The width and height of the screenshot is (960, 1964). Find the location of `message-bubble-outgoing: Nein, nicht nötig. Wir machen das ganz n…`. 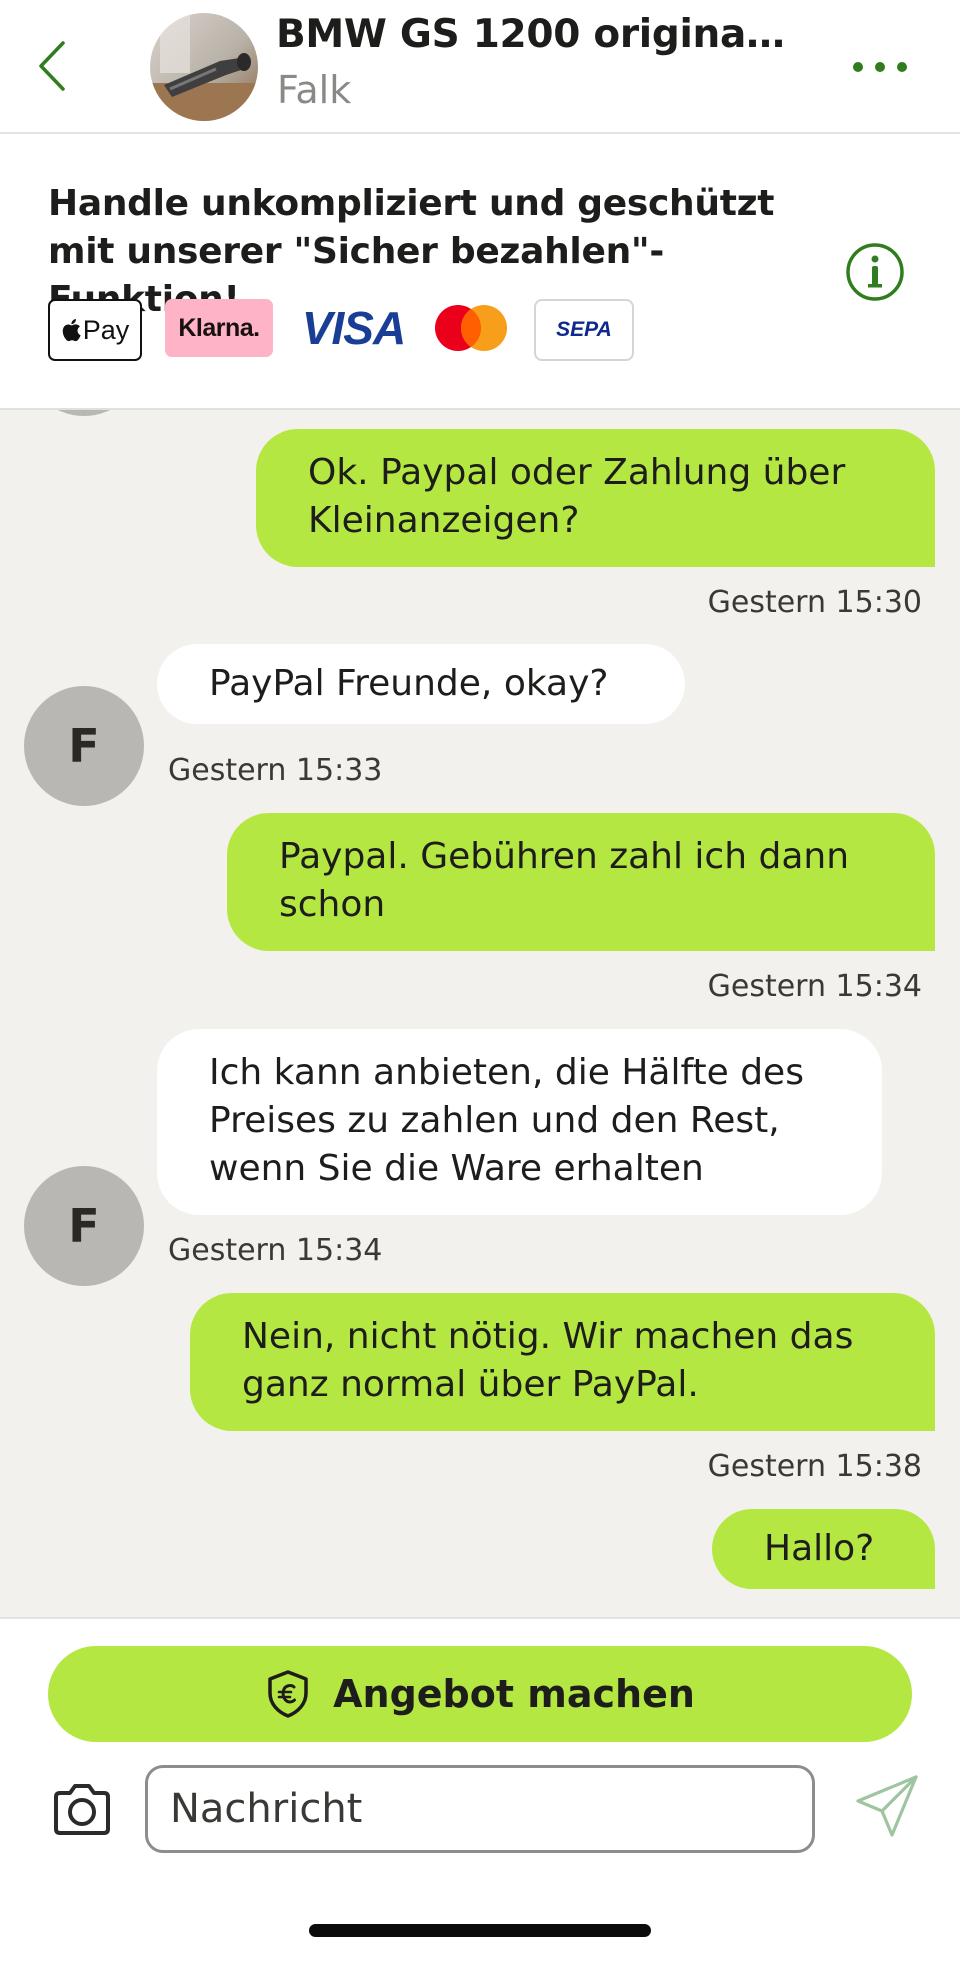

message-bubble-outgoing: Nein, nicht nötig. Wir machen das ganz n… is located at coordinates (562, 1362).